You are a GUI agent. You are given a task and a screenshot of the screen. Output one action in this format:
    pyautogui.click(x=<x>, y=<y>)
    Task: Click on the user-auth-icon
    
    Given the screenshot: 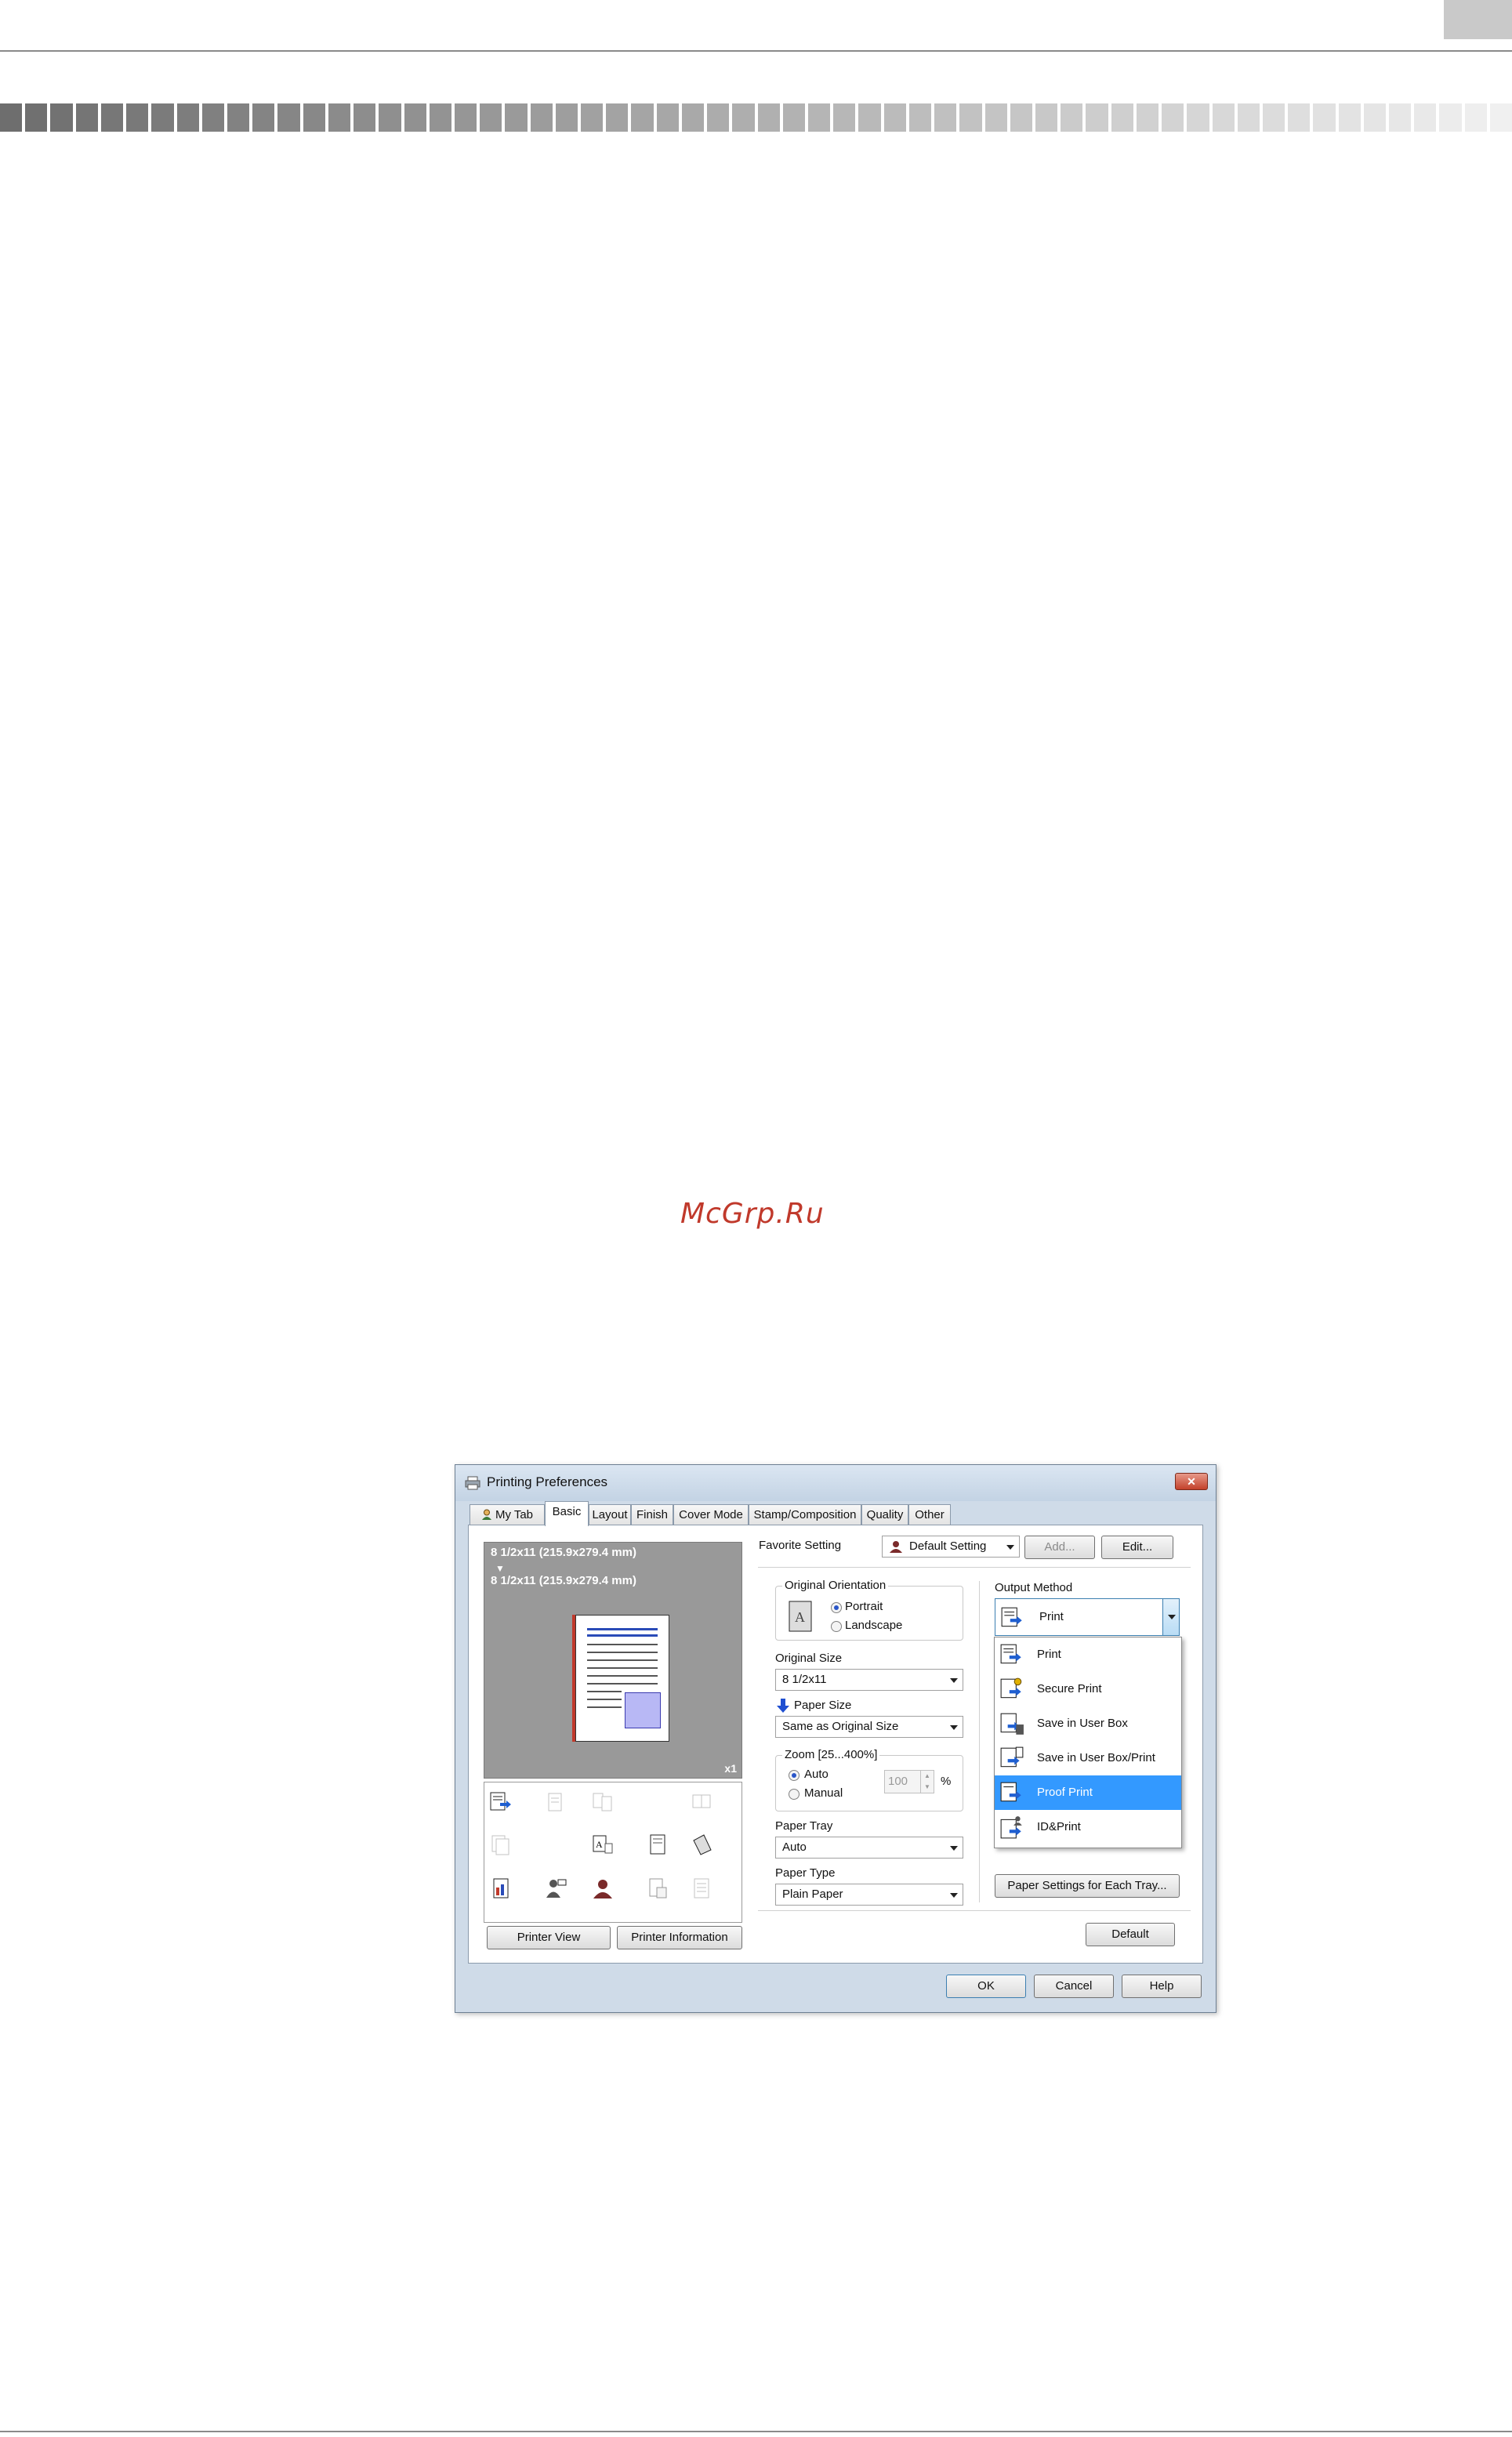 What is the action you would take?
    pyautogui.click(x=555, y=1888)
    